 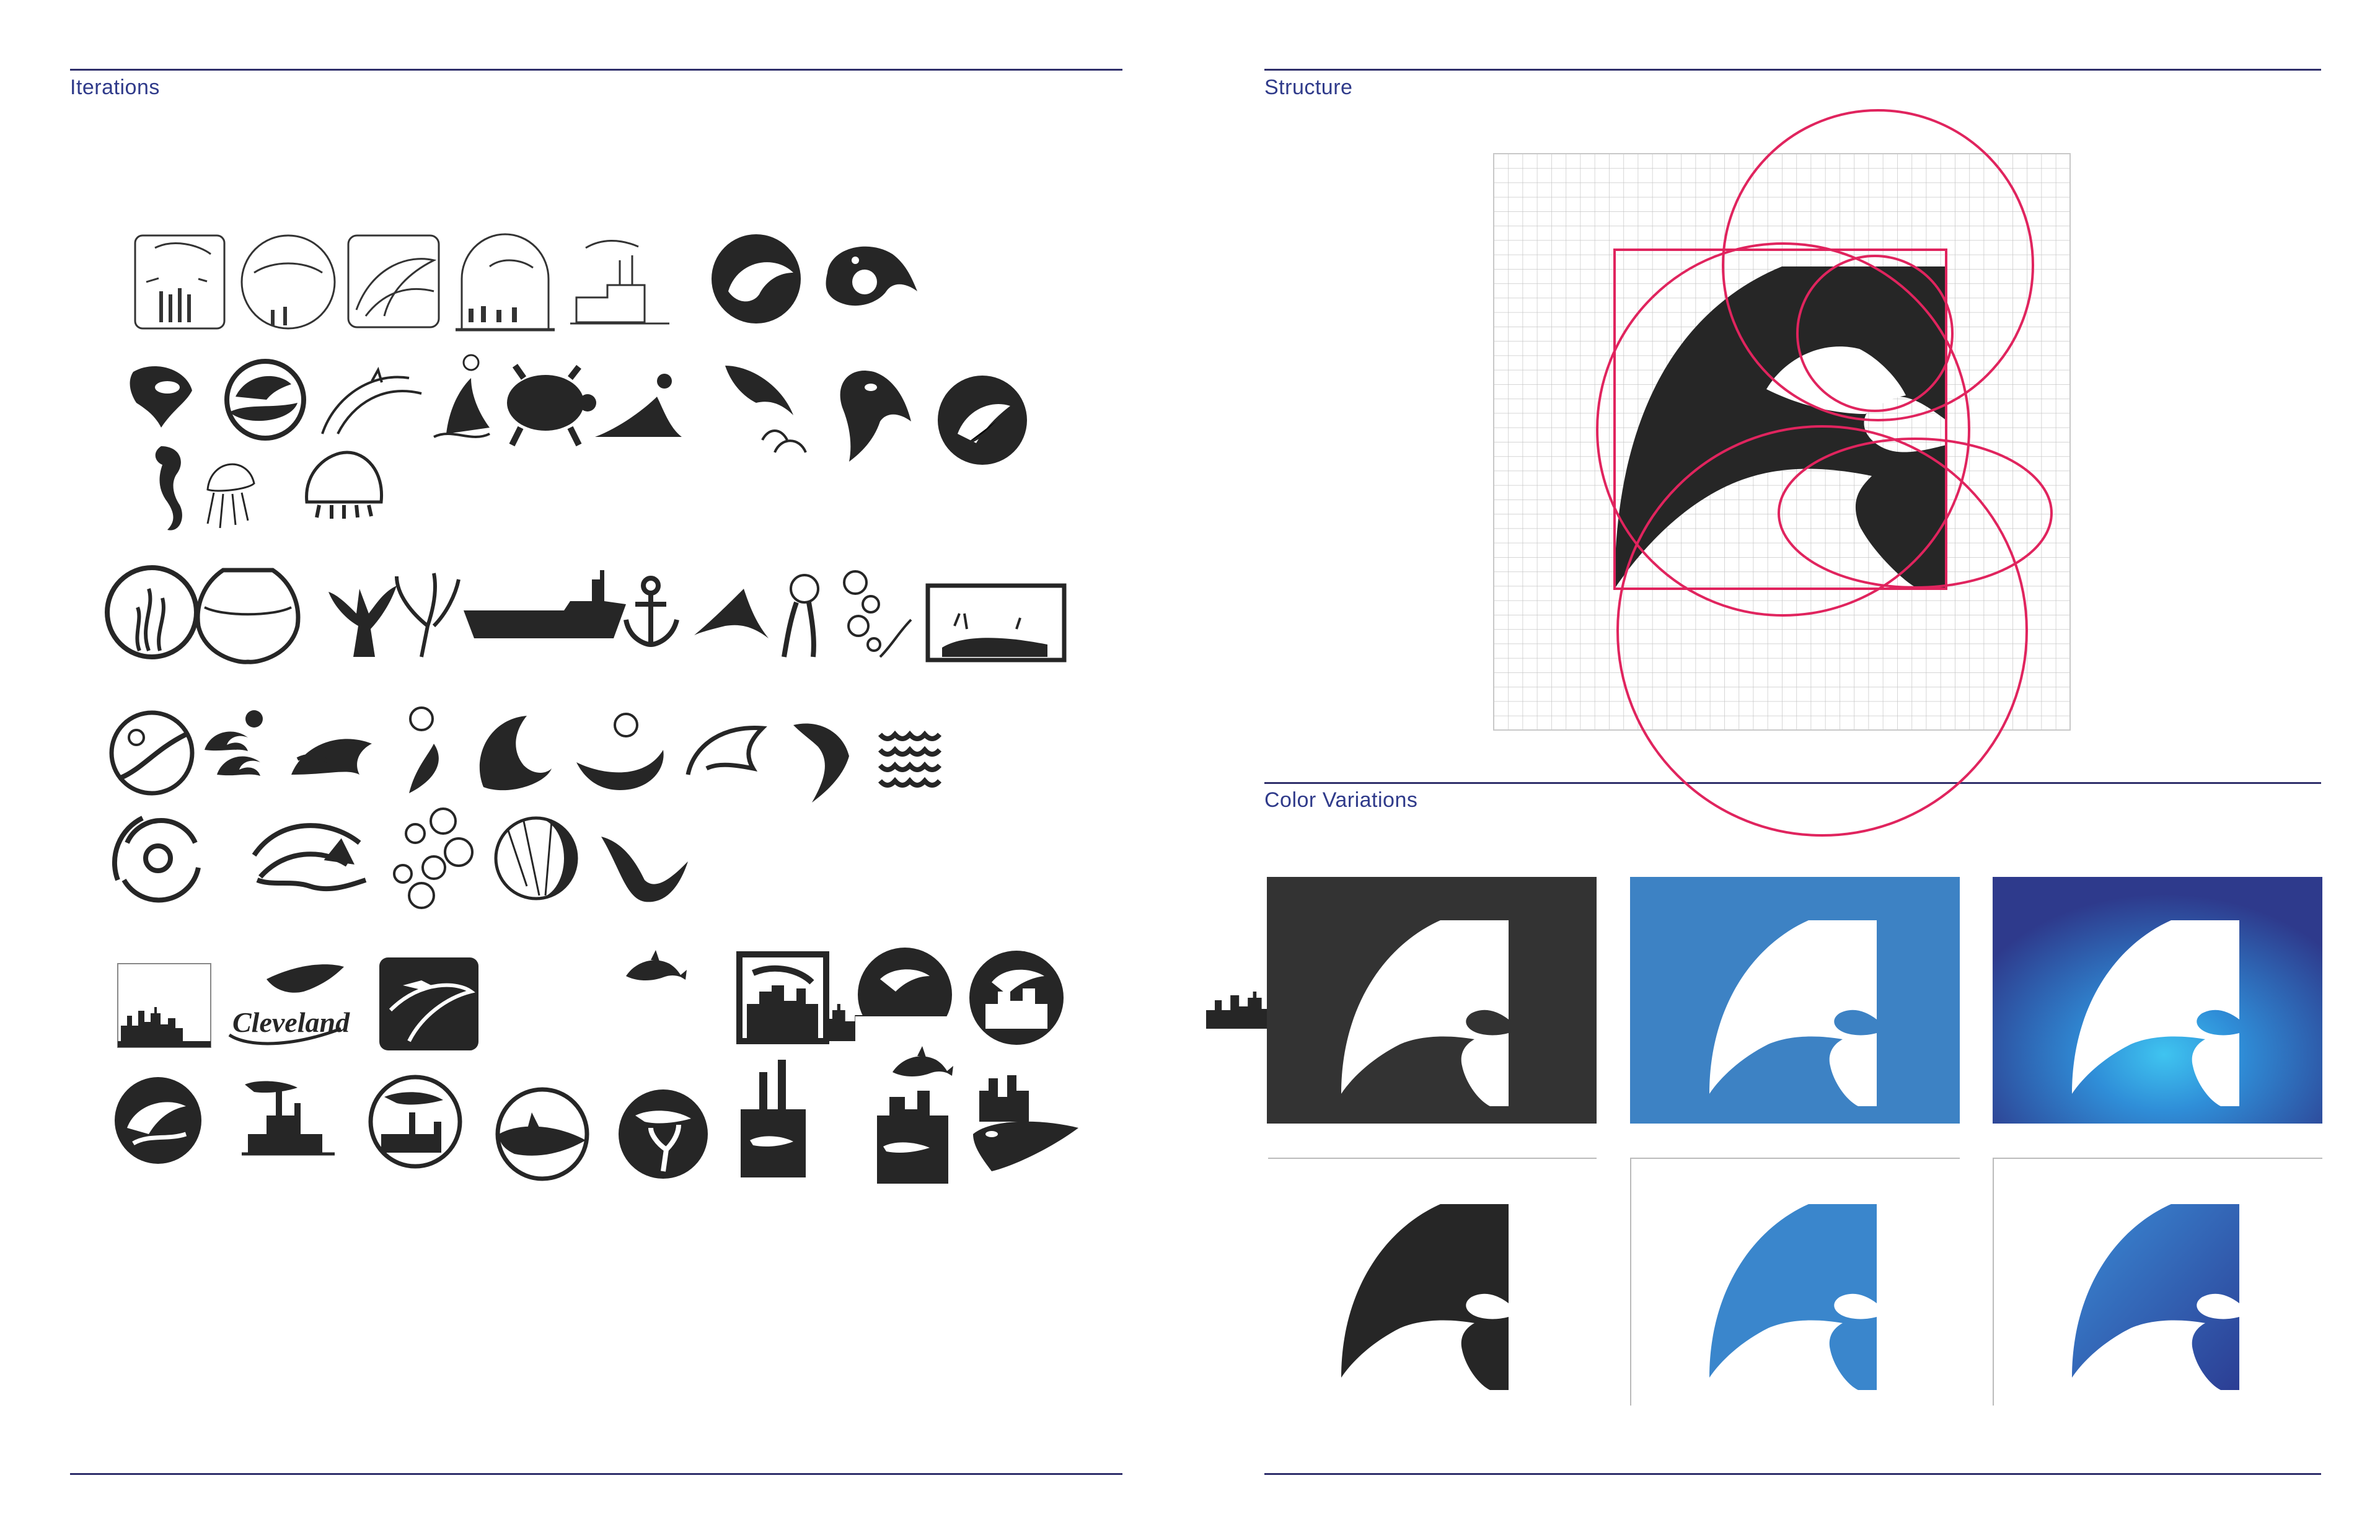 I want to click on structure-top-rule, so click(x=1792, y=70).